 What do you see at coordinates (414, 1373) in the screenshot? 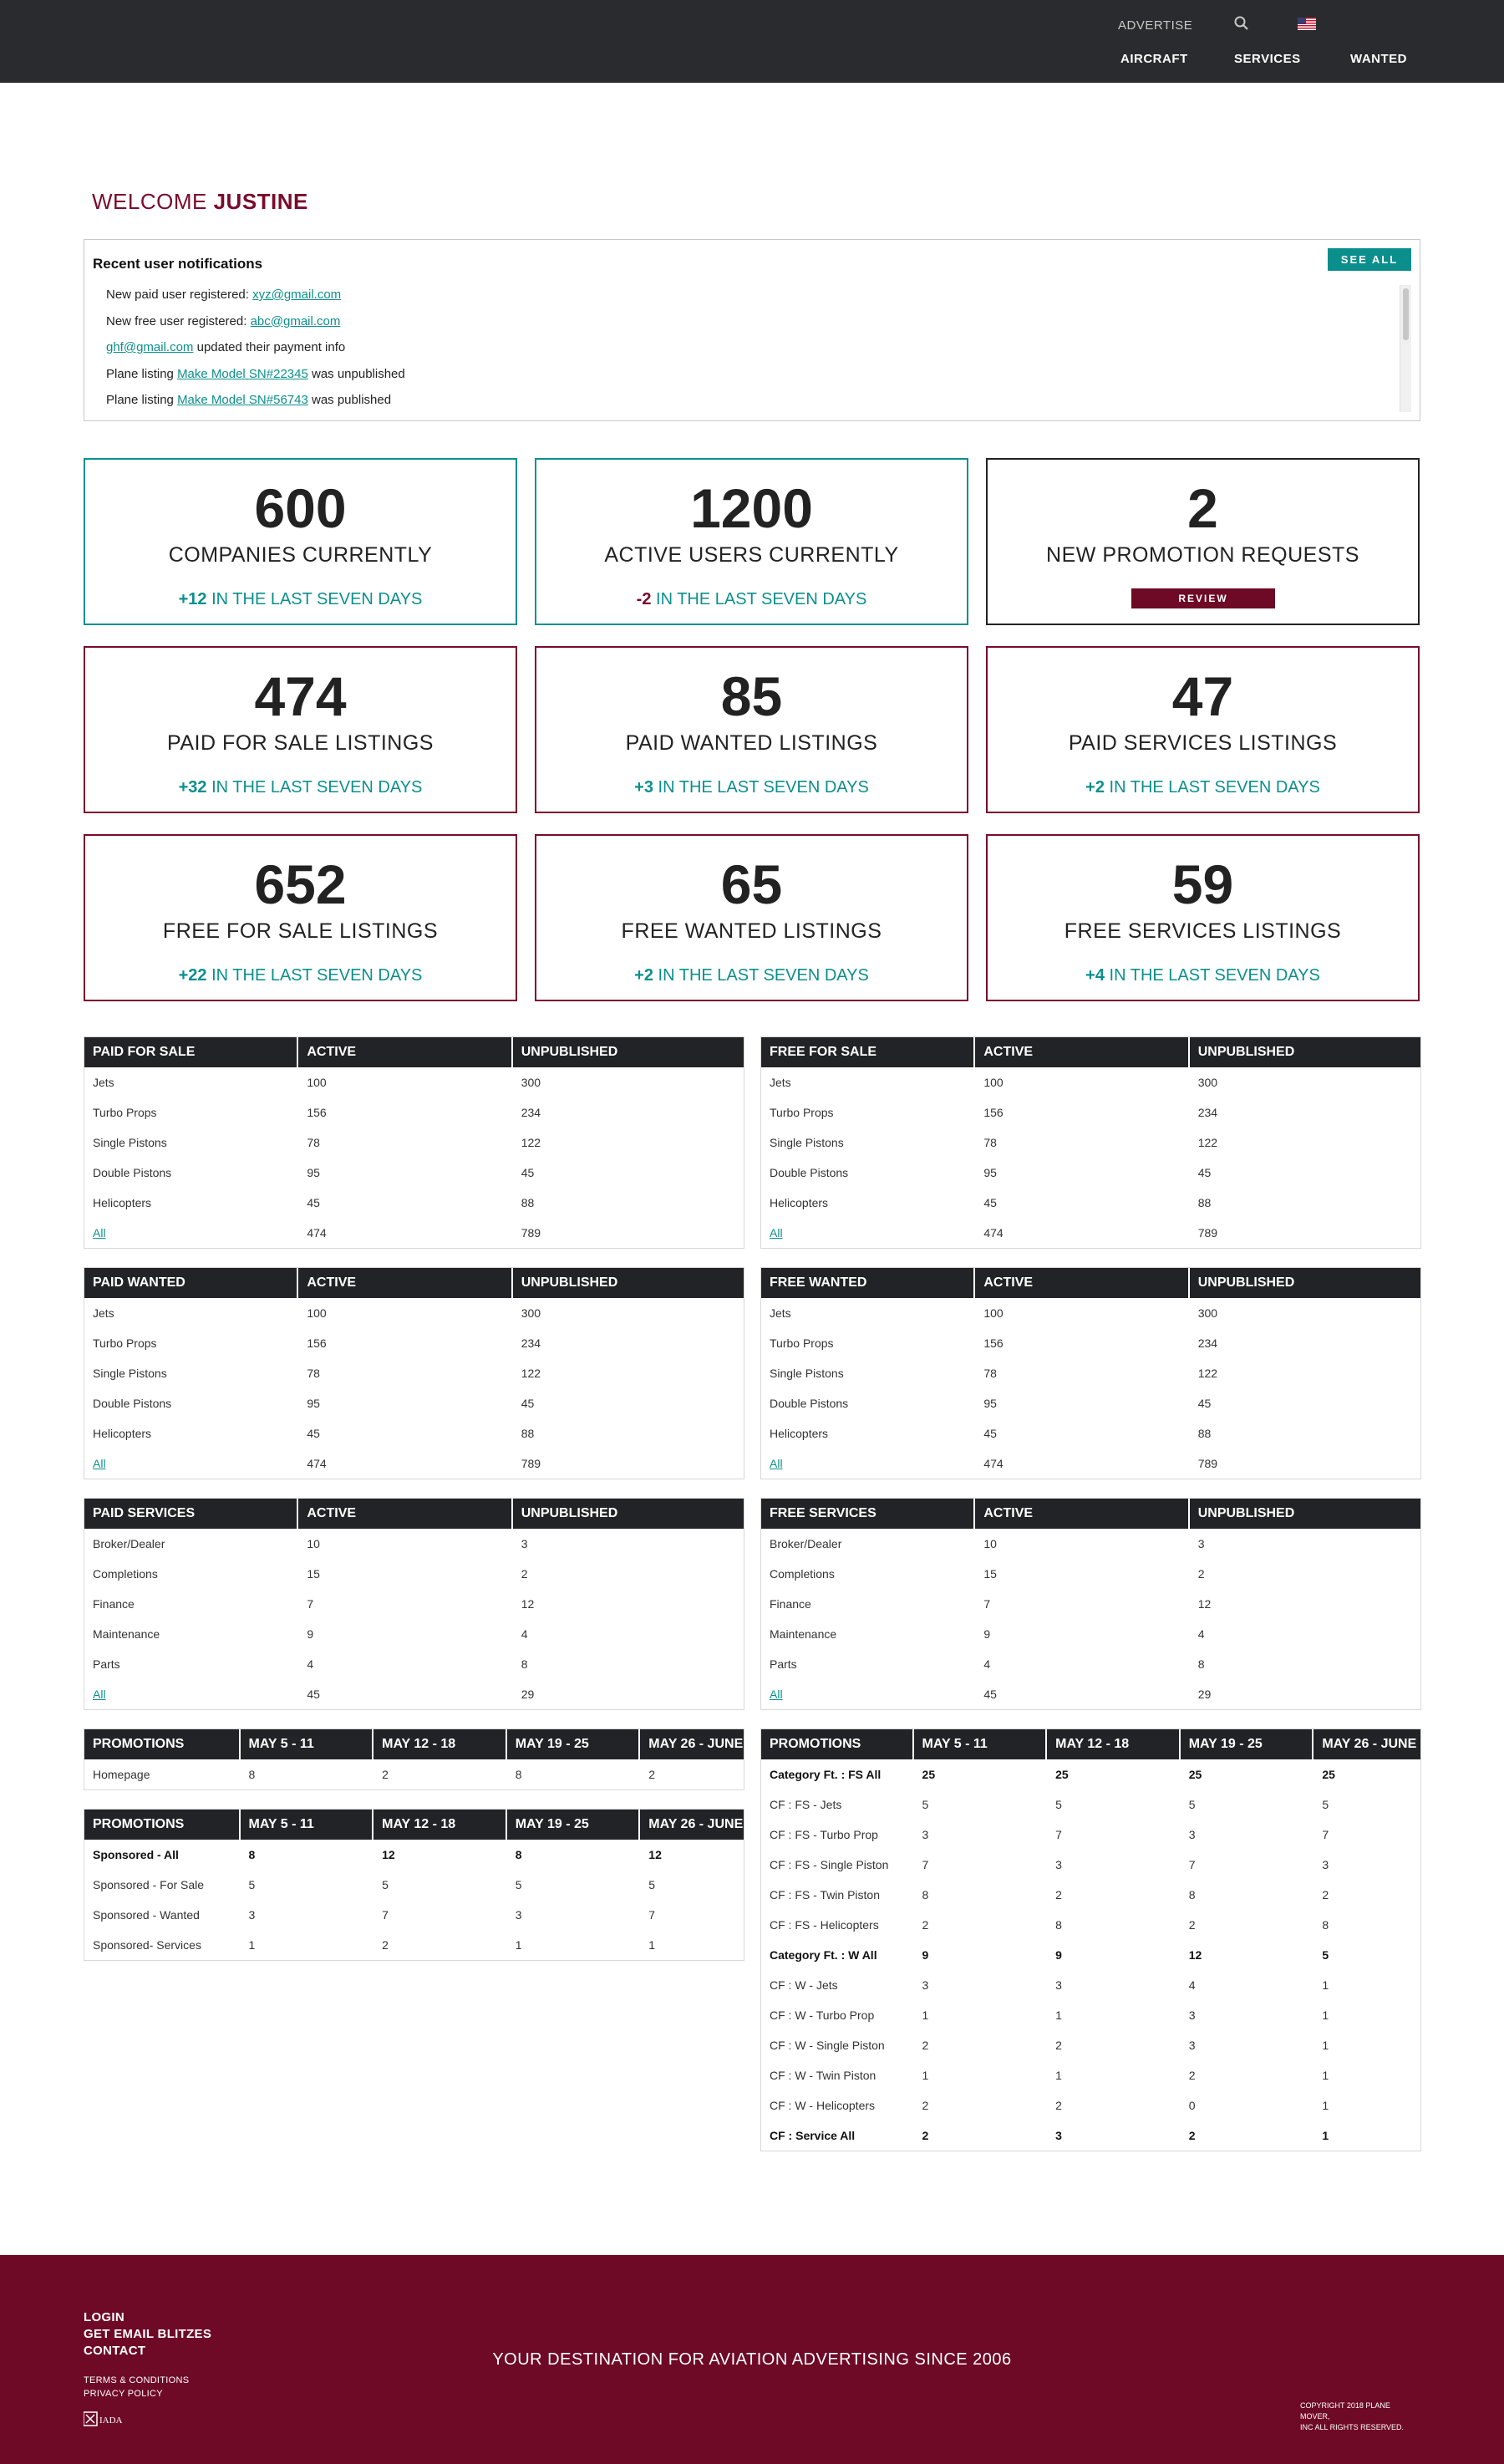
I see `table-row: Single Pistons 78 122` at bounding box center [414, 1373].